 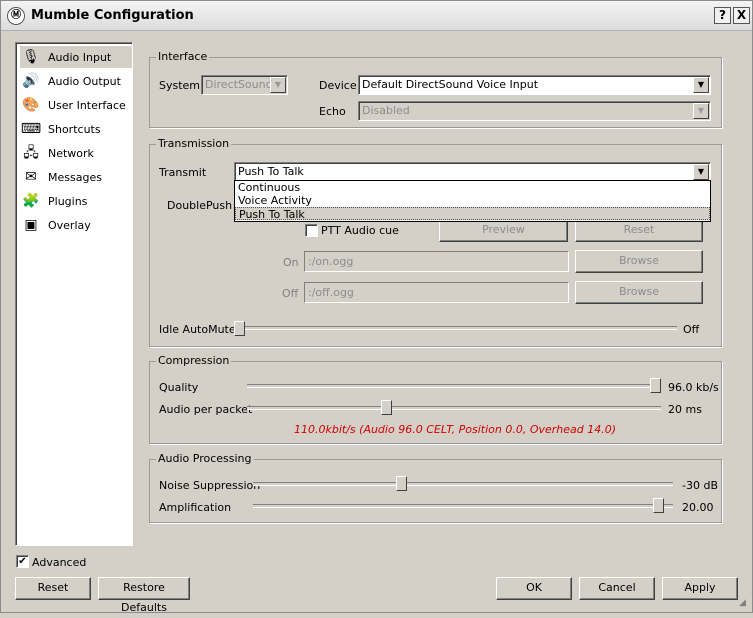 I want to click on sidebar-item-plugins: 🧩 Plugins, so click(x=76, y=201).